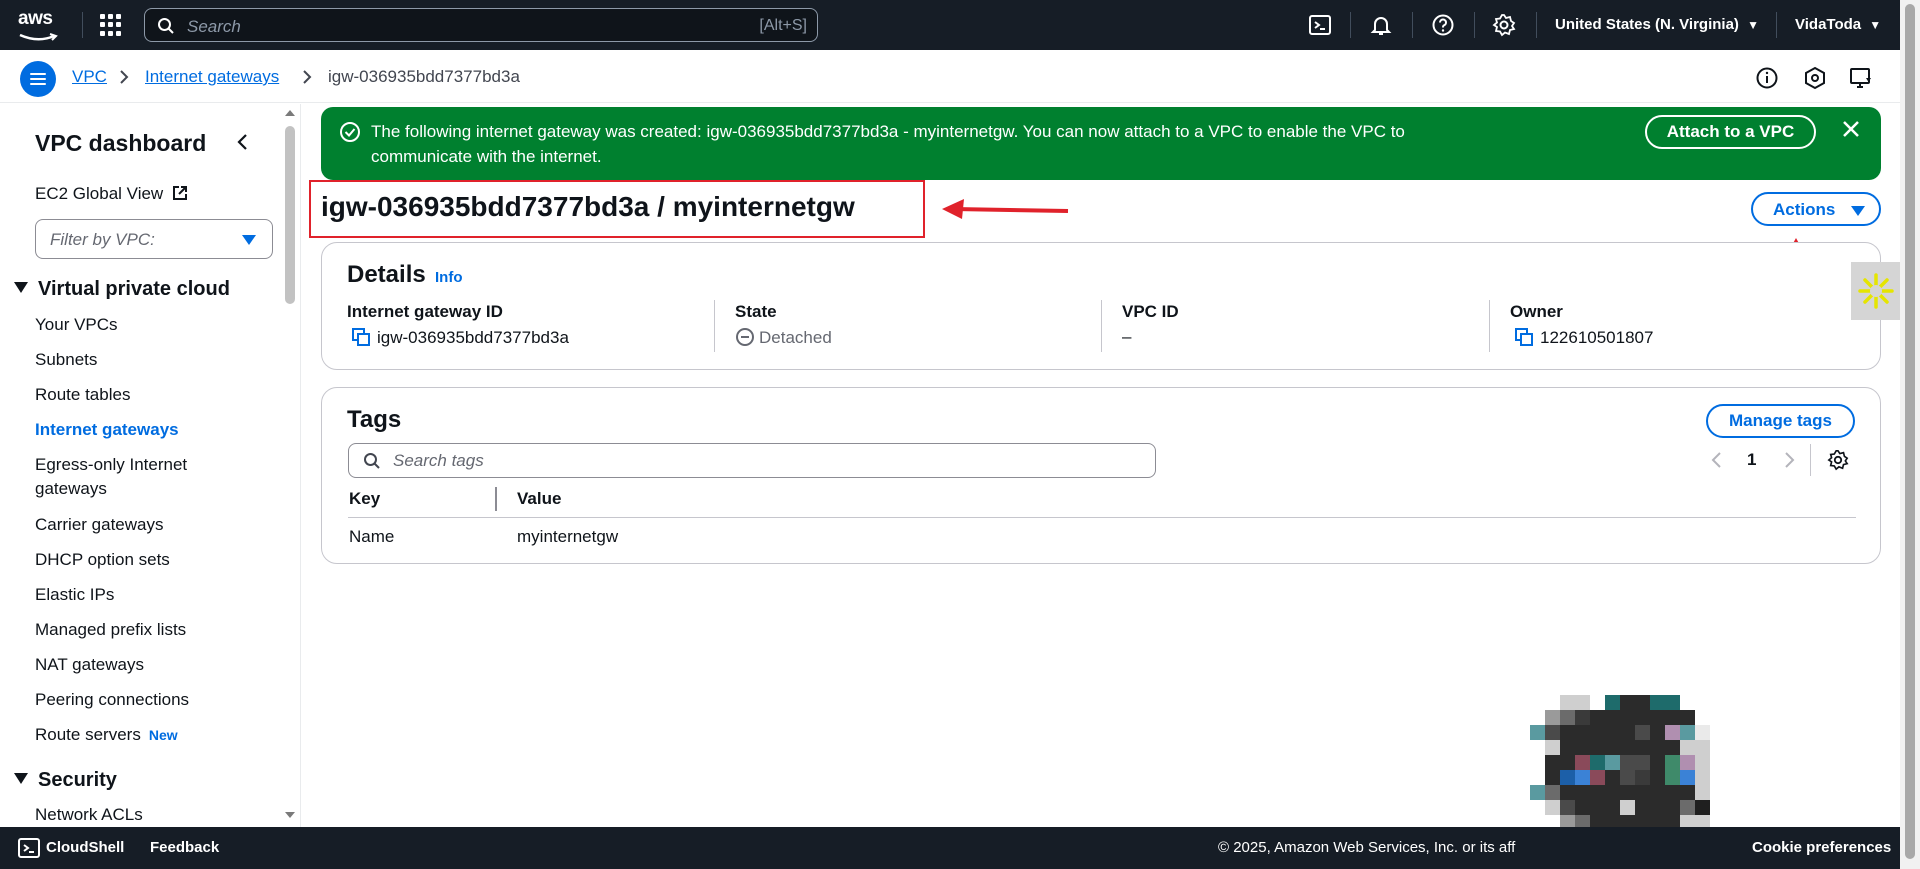 This screenshot has width=1920, height=869. What do you see at coordinates (1717, 460) in the screenshot?
I see `pagination-prev-icon` at bounding box center [1717, 460].